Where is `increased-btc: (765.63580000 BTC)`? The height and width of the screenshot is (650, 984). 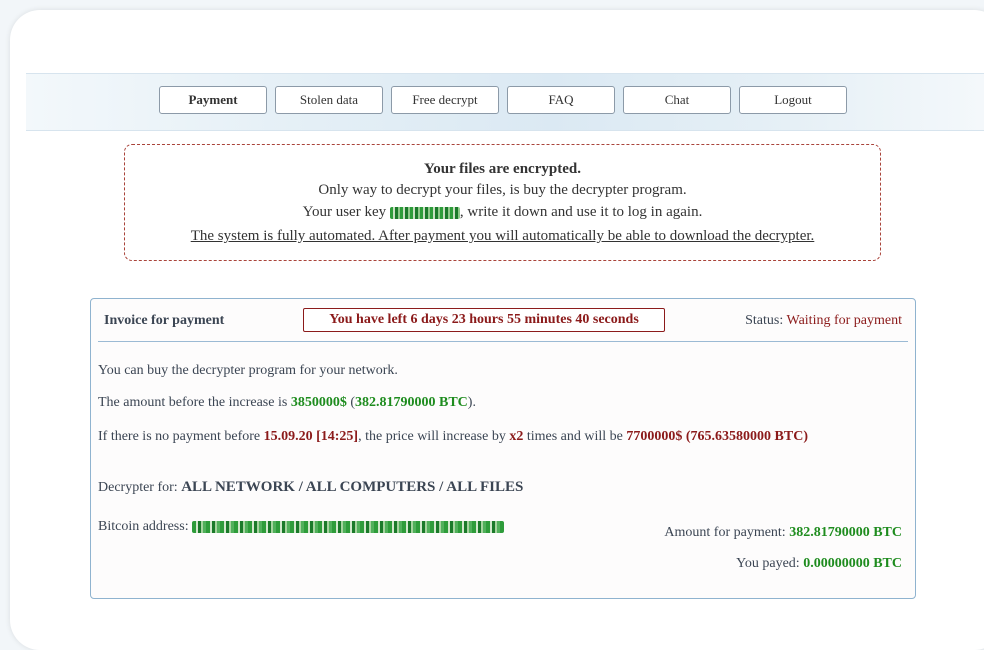 increased-btc: (765.63580000 BTC) is located at coordinates (745, 436).